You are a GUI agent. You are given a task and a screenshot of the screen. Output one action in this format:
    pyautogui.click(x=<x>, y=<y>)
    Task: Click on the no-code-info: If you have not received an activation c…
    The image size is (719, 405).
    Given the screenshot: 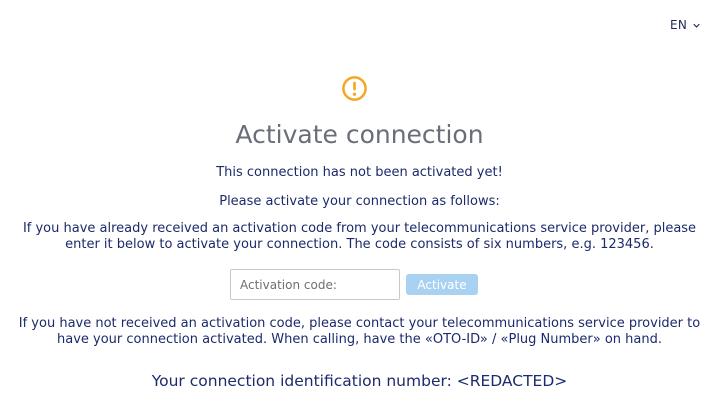 What is the action you would take?
    pyautogui.click(x=359, y=331)
    